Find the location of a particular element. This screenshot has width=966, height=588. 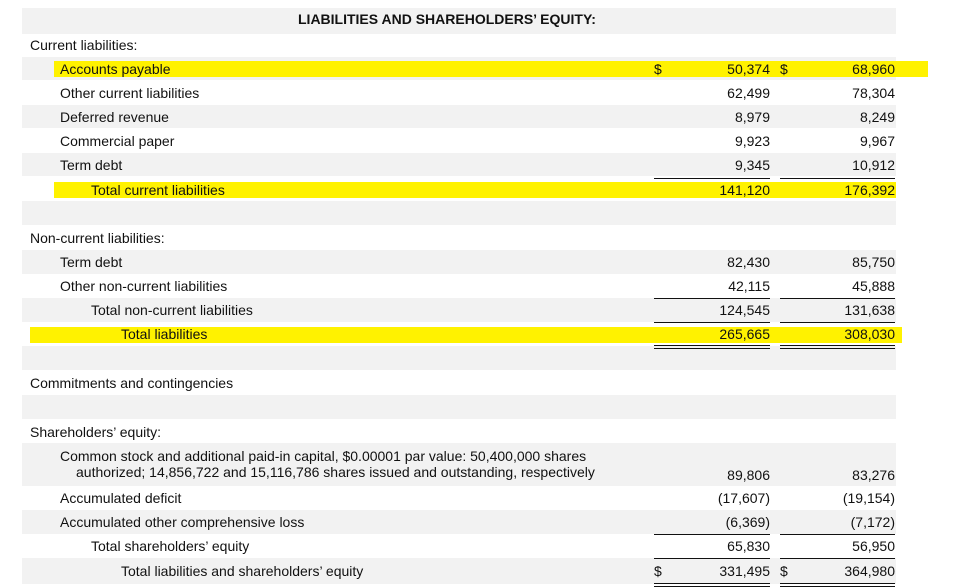

table-row: Term debt 9,345 10,912 is located at coordinates (483, 165).